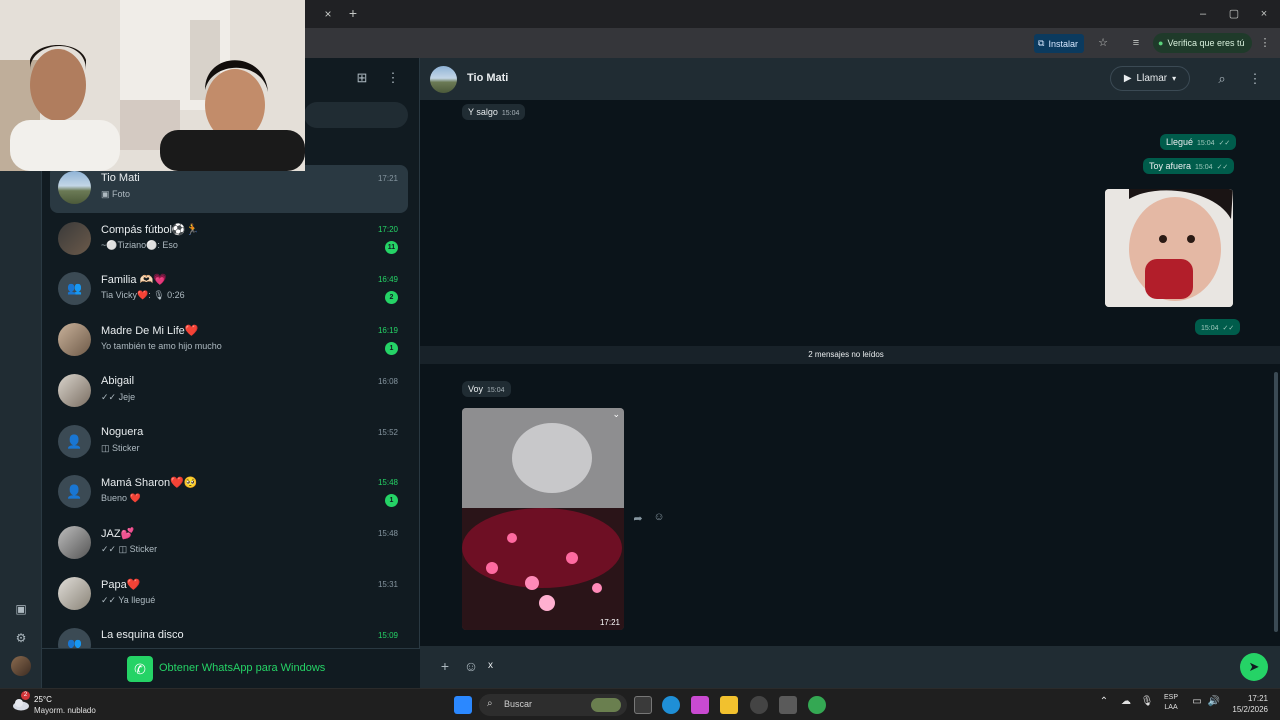 This screenshot has width=1280, height=720. Describe the element at coordinates (443, 79) in the screenshot. I see `contact-avatar` at that location.